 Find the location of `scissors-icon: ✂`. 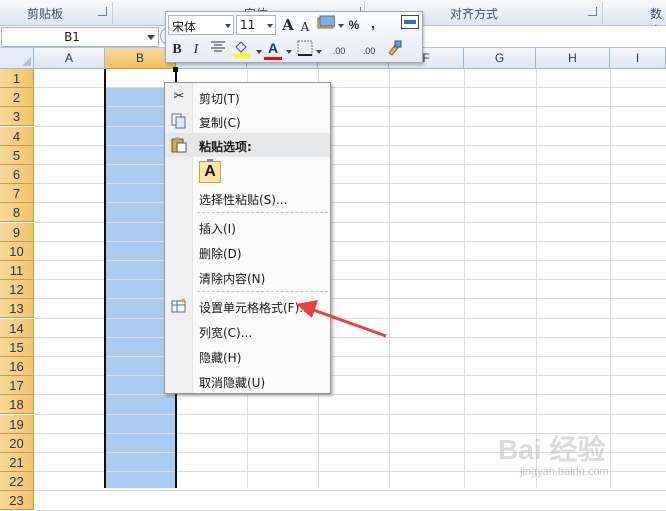

scissors-icon: ✂ is located at coordinates (179, 96).